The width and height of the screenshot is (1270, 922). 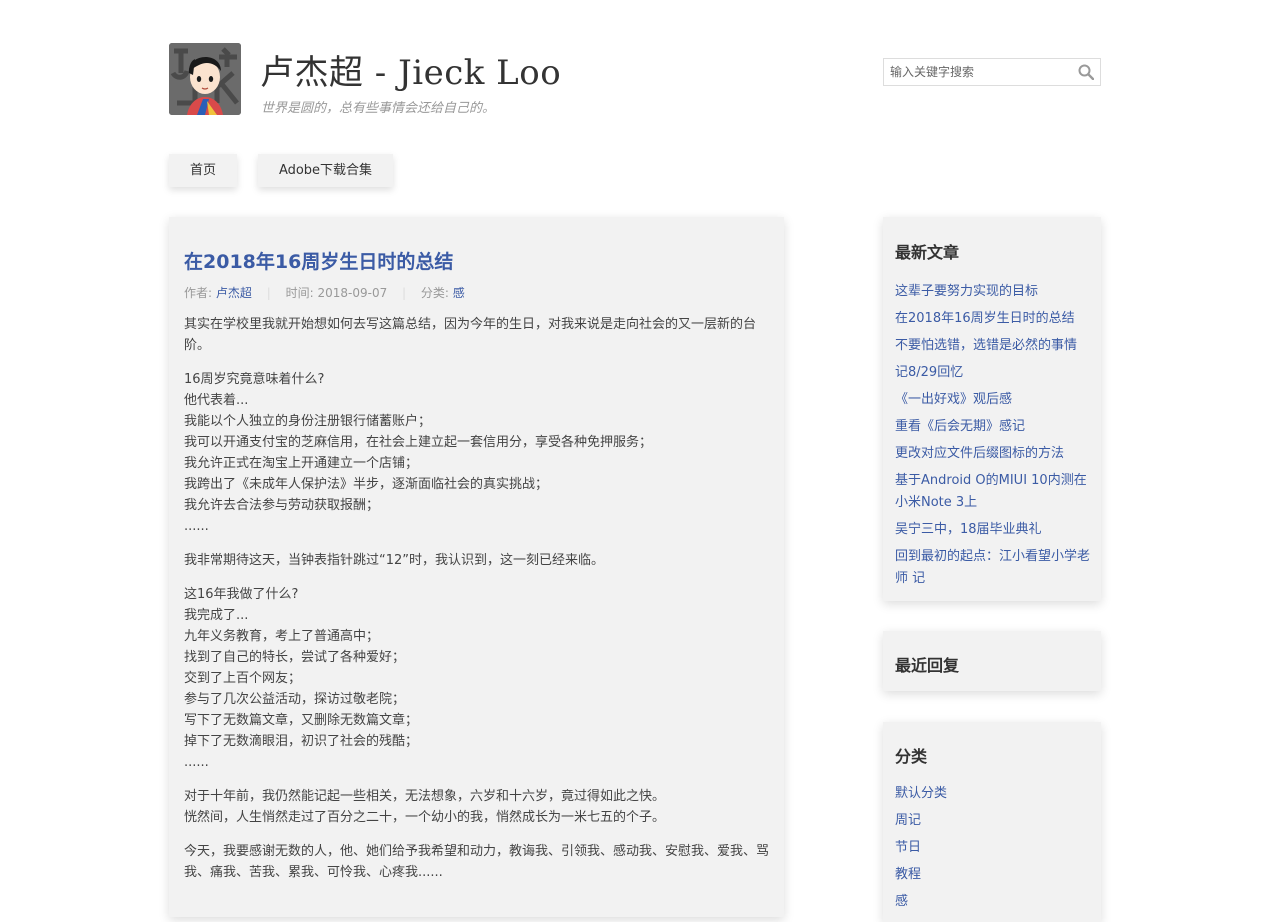 I want to click on author-link: 卢杰超, so click(x=234, y=293).